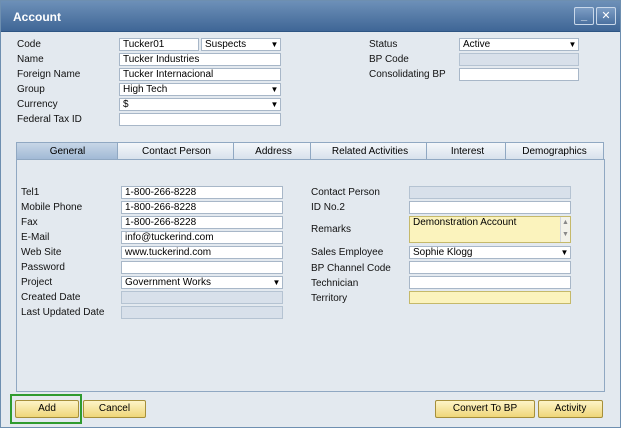 This screenshot has height=428, width=621. I want to click on currency-select: $ ▼, so click(200, 104).